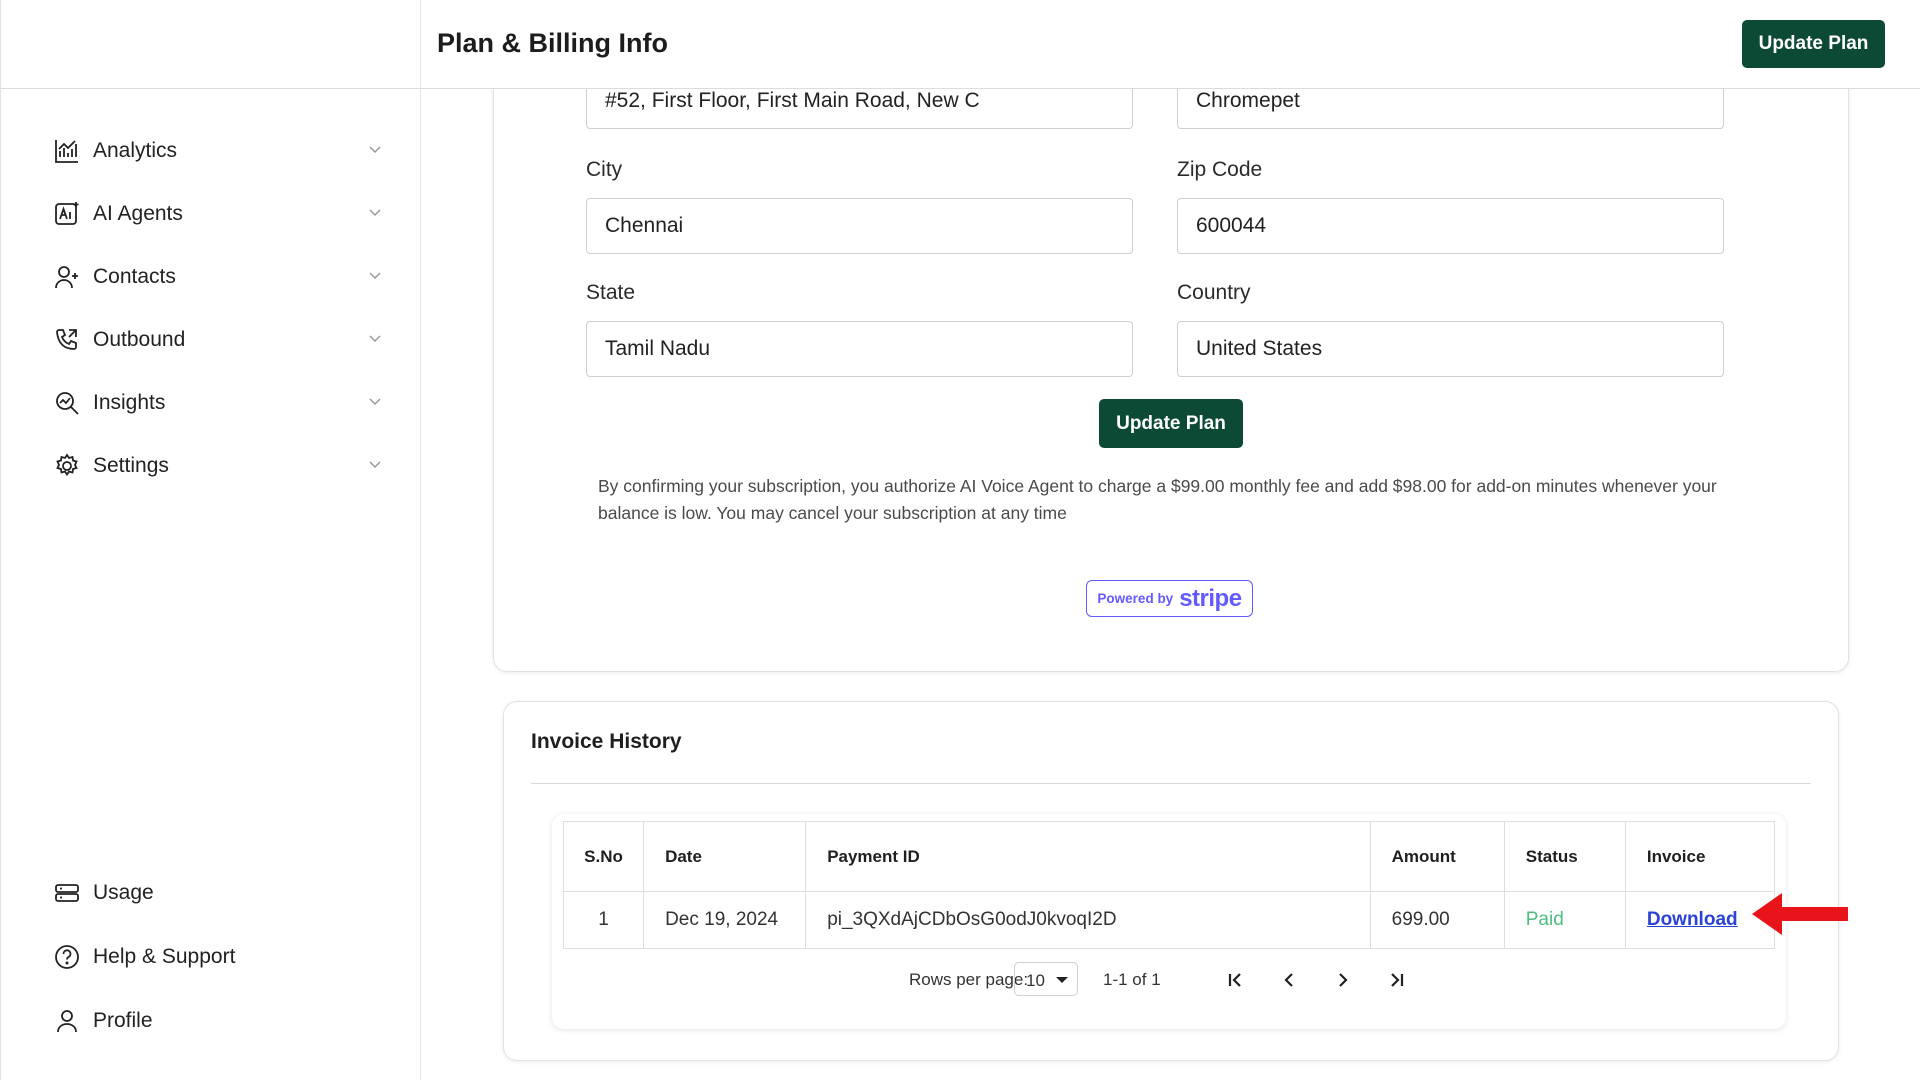 The width and height of the screenshot is (1920, 1080). What do you see at coordinates (725, 856) in the screenshot?
I see `column-header-date: Date` at bounding box center [725, 856].